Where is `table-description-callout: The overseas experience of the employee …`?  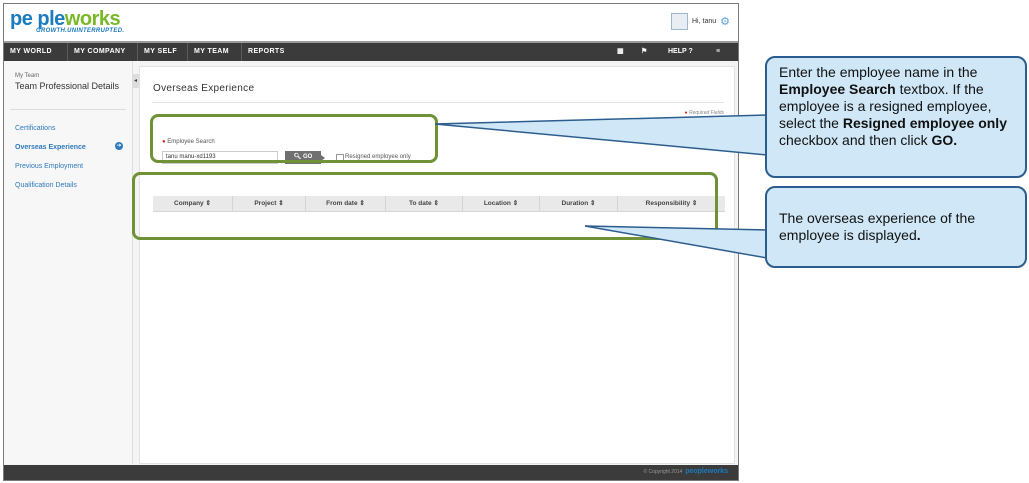 table-description-callout: The overseas experience of the employee … is located at coordinates (896, 227).